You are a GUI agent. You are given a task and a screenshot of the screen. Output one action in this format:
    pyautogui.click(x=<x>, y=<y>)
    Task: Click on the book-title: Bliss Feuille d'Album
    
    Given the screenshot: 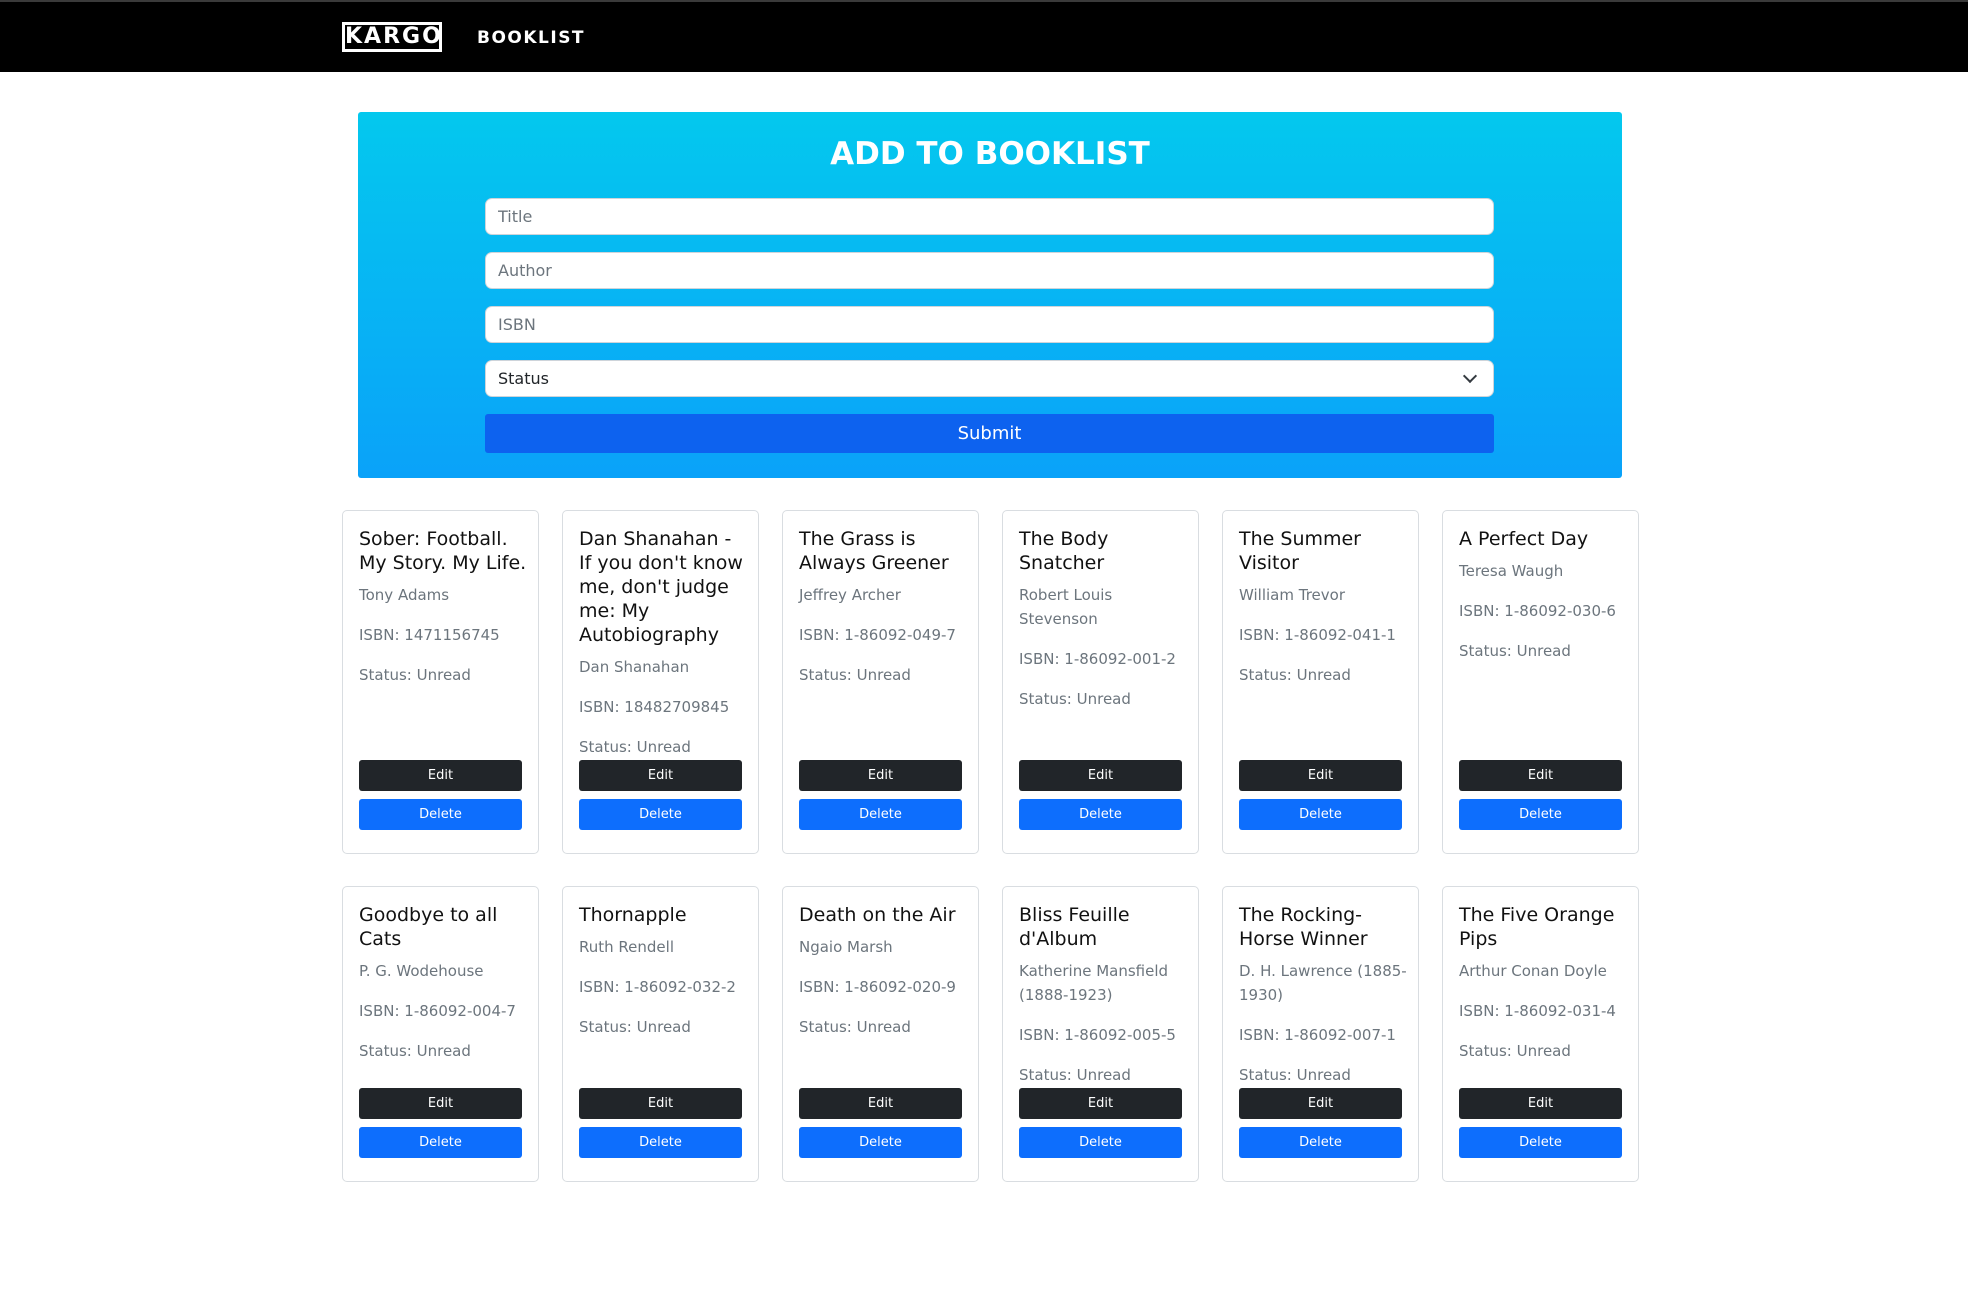 What is the action you would take?
    pyautogui.click(x=1074, y=927)
    